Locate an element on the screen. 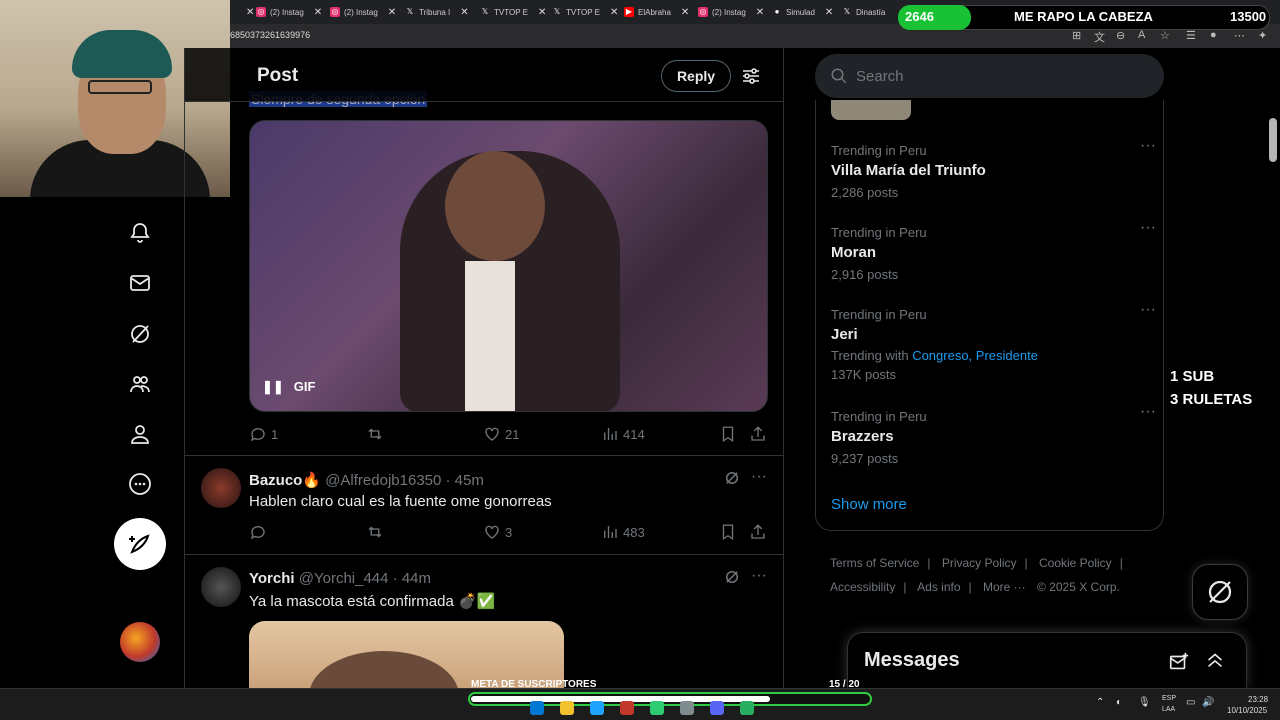 The height and width of the screenshot is (720, 1280). keyboard-layout: LAA is located at coordinates (1168, 709).